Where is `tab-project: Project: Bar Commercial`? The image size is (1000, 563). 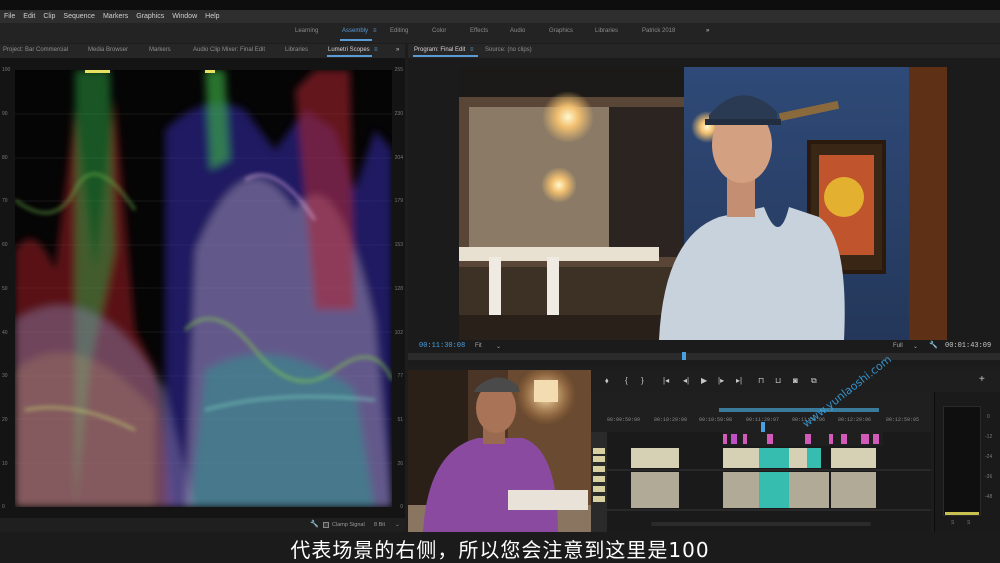
tab-project: Project: Bar Commercial is located at coordinates (35, 50).